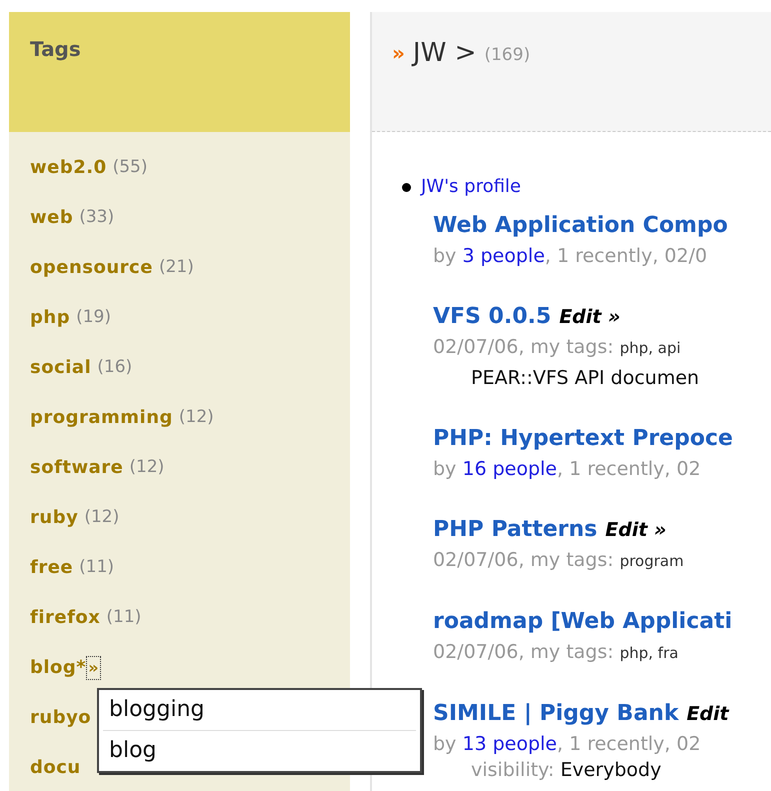 The width and height of the screenshot is (771, 791). Describe the element at coordinates (570, 256) in the screenshot. I see `bookmark-meta: by 3 people, 1 recently, 02/0` at that location.